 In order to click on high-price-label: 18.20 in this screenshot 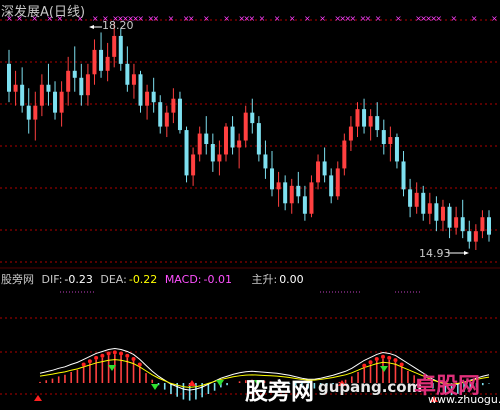, I will do `click(118, 25)`.